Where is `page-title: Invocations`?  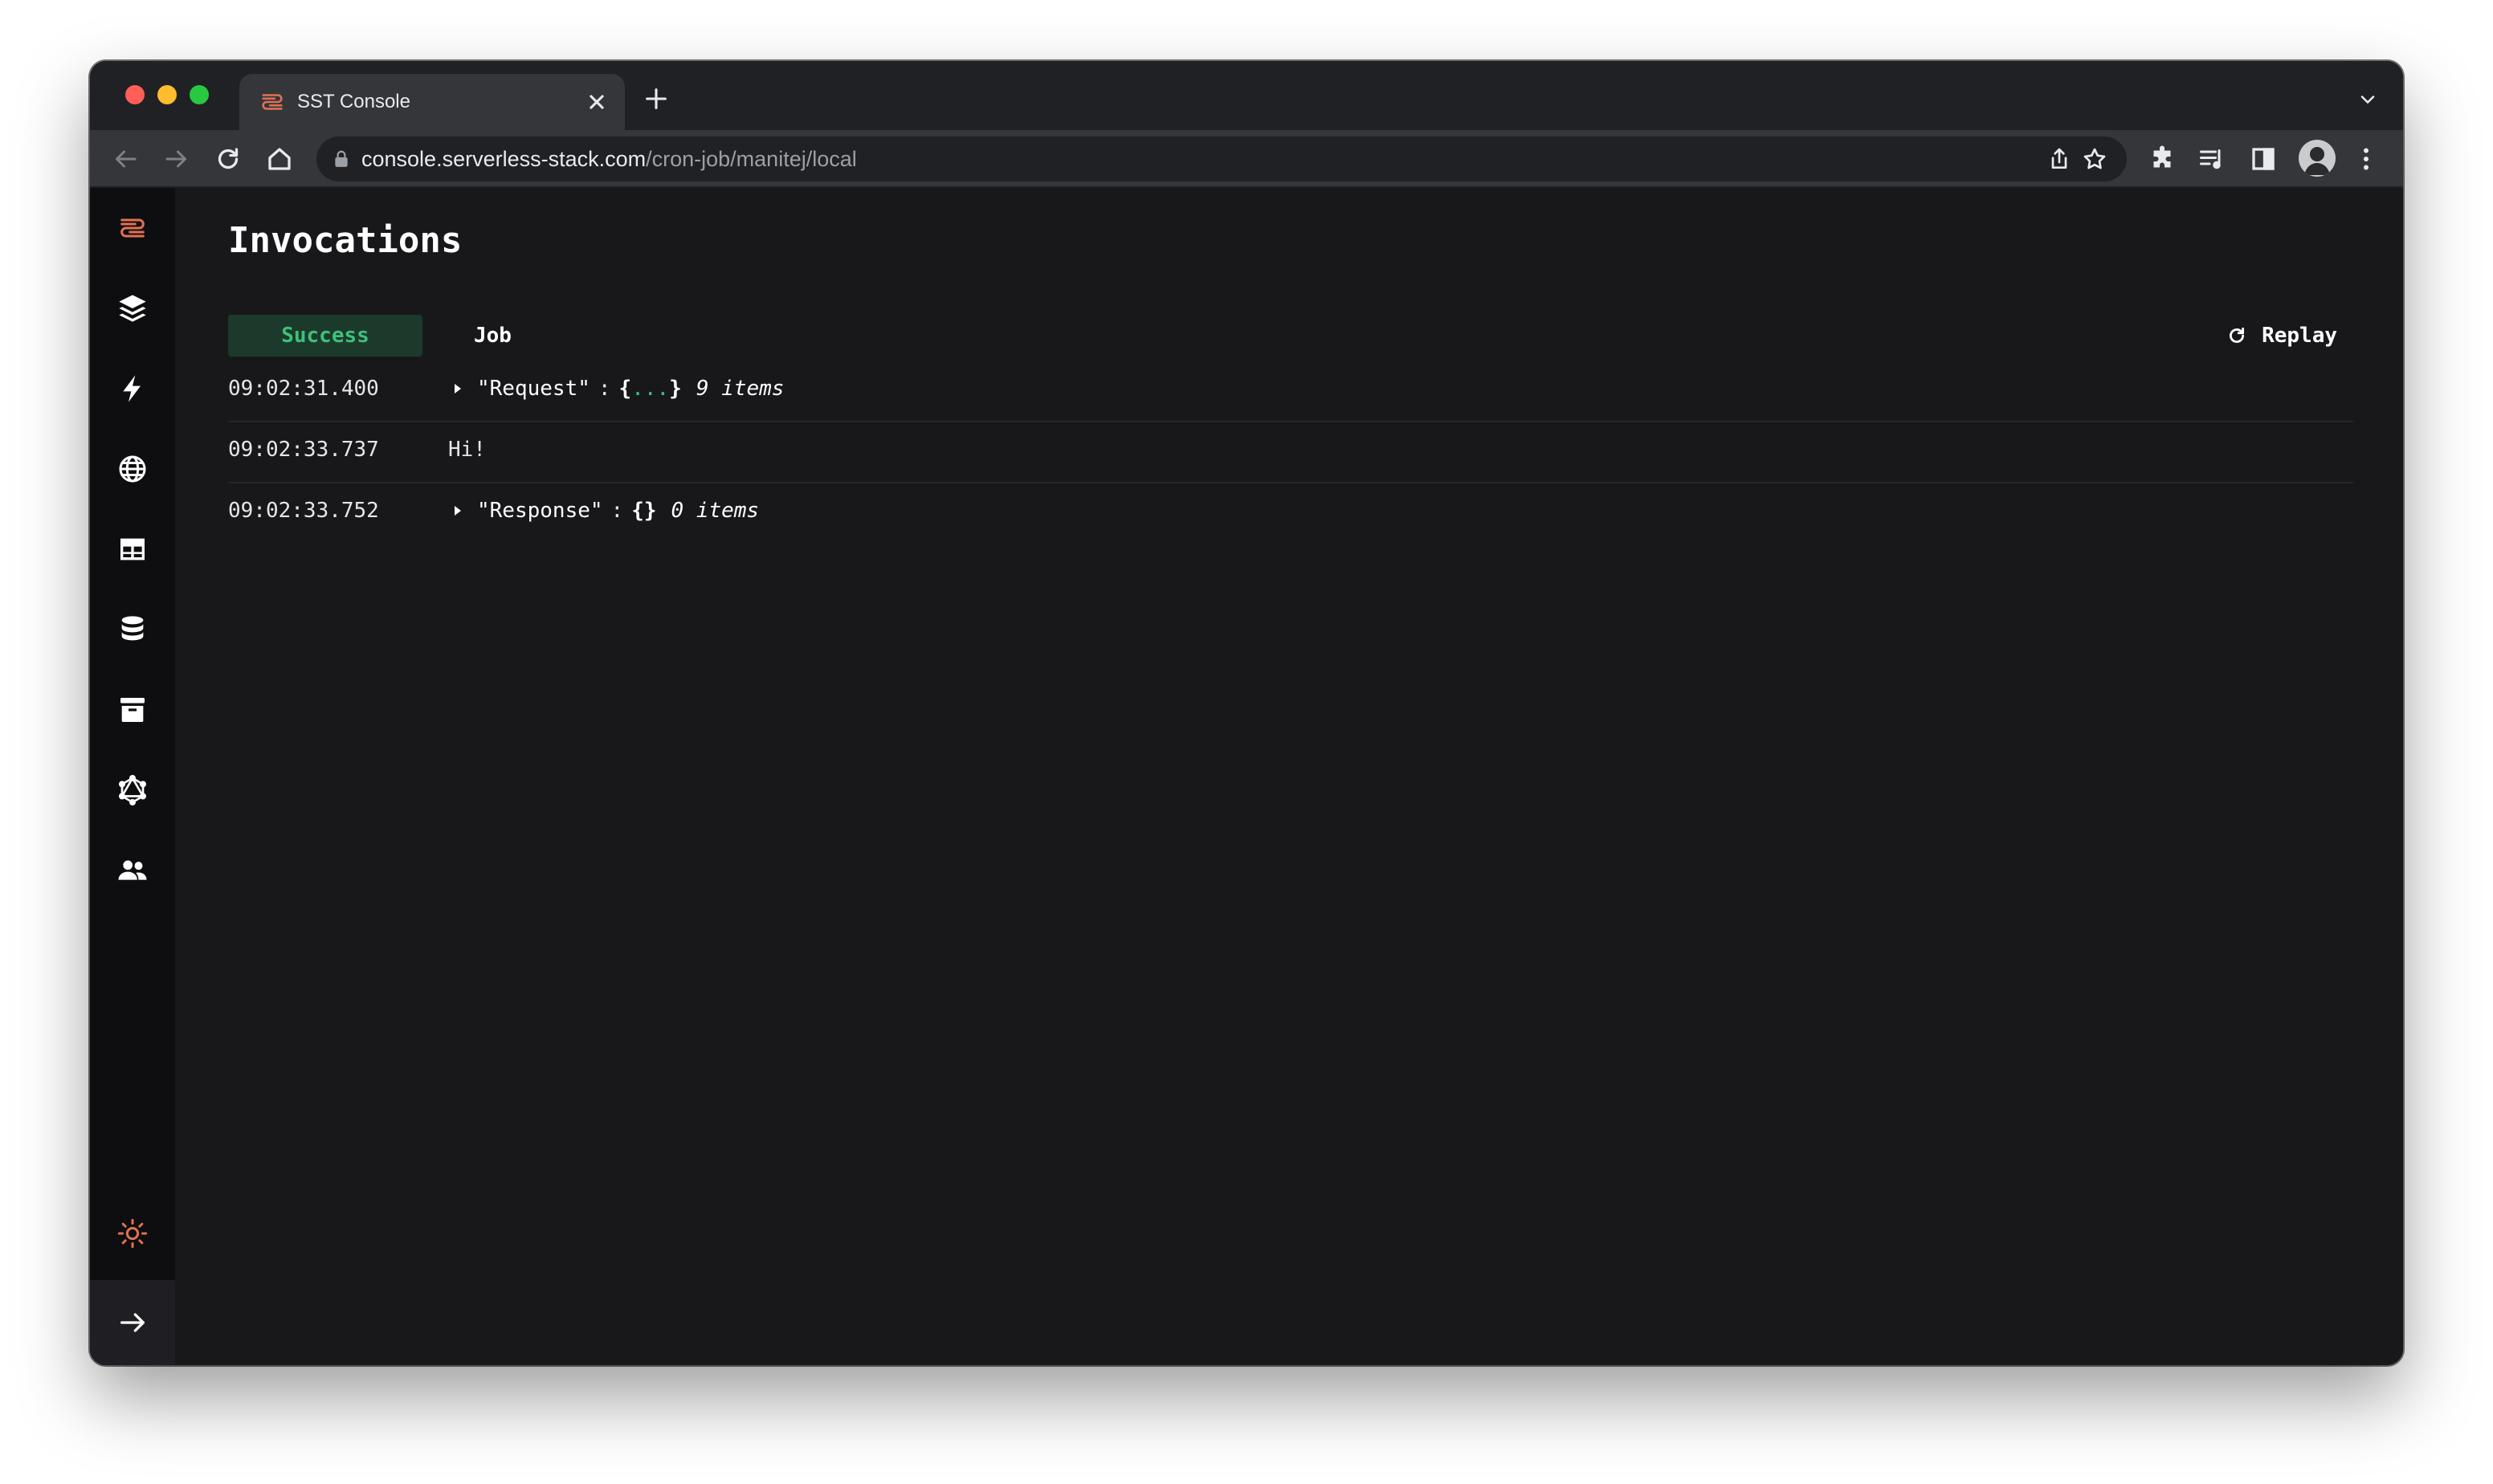
page-title: Invocations is located at coordinates (346, 240).